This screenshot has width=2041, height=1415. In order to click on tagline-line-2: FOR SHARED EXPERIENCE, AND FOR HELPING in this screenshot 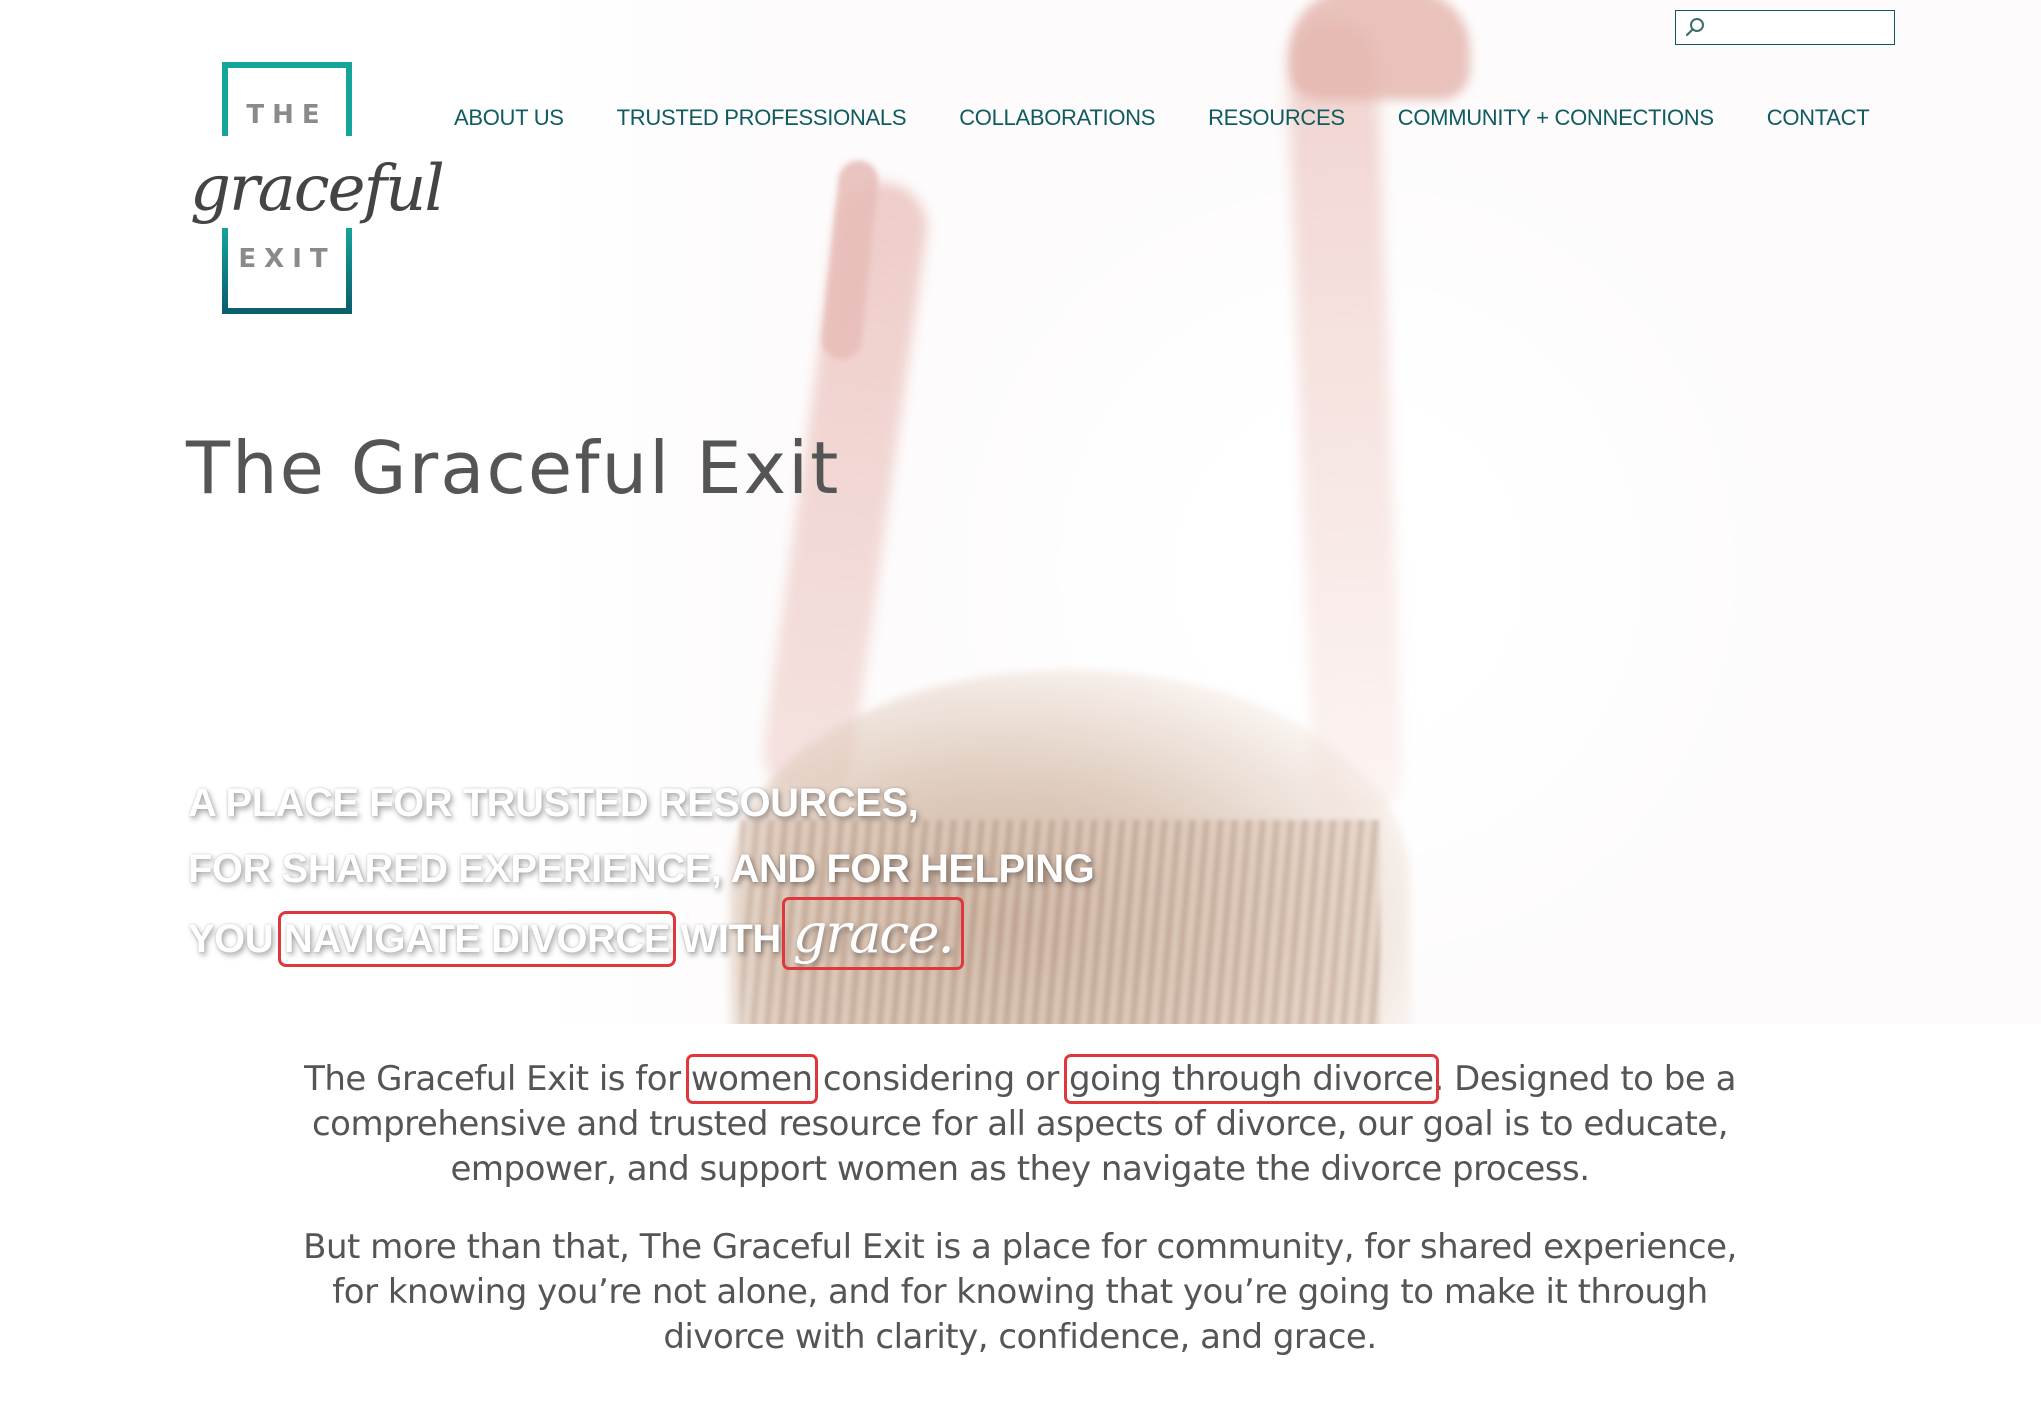, I will do `click(641, 869)`.